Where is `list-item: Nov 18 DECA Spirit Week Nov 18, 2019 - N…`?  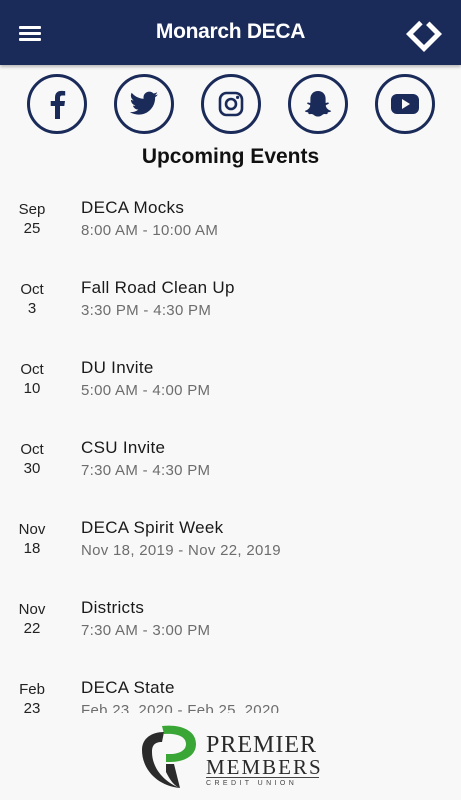 list-item: Nov 18 DECA Spirit Week Nov 18, 2019 - N… is located at coordinates (230, 540).